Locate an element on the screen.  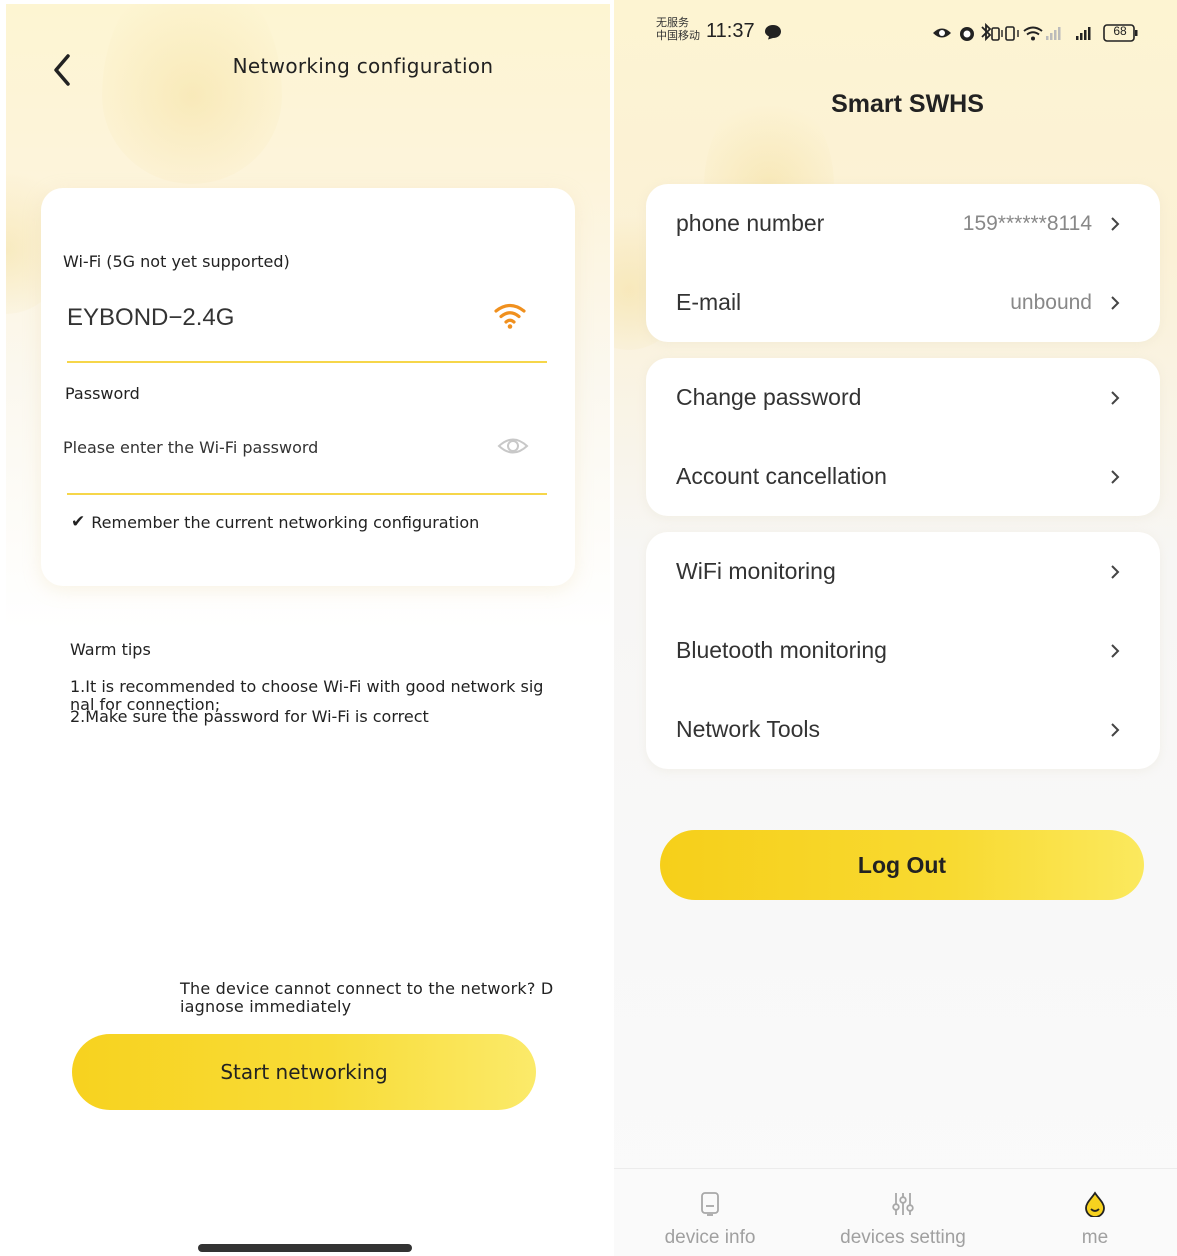
warm-tips-title: Warm tips is located at coordinates (110, 649).